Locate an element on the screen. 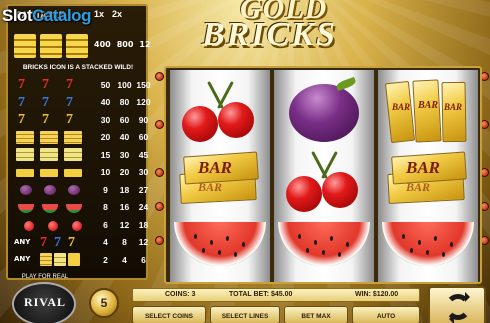 Image resolution: width=490 pixels, height=323 pixels. bet-max-button: BET MAX is located at coordinates (316, 314).